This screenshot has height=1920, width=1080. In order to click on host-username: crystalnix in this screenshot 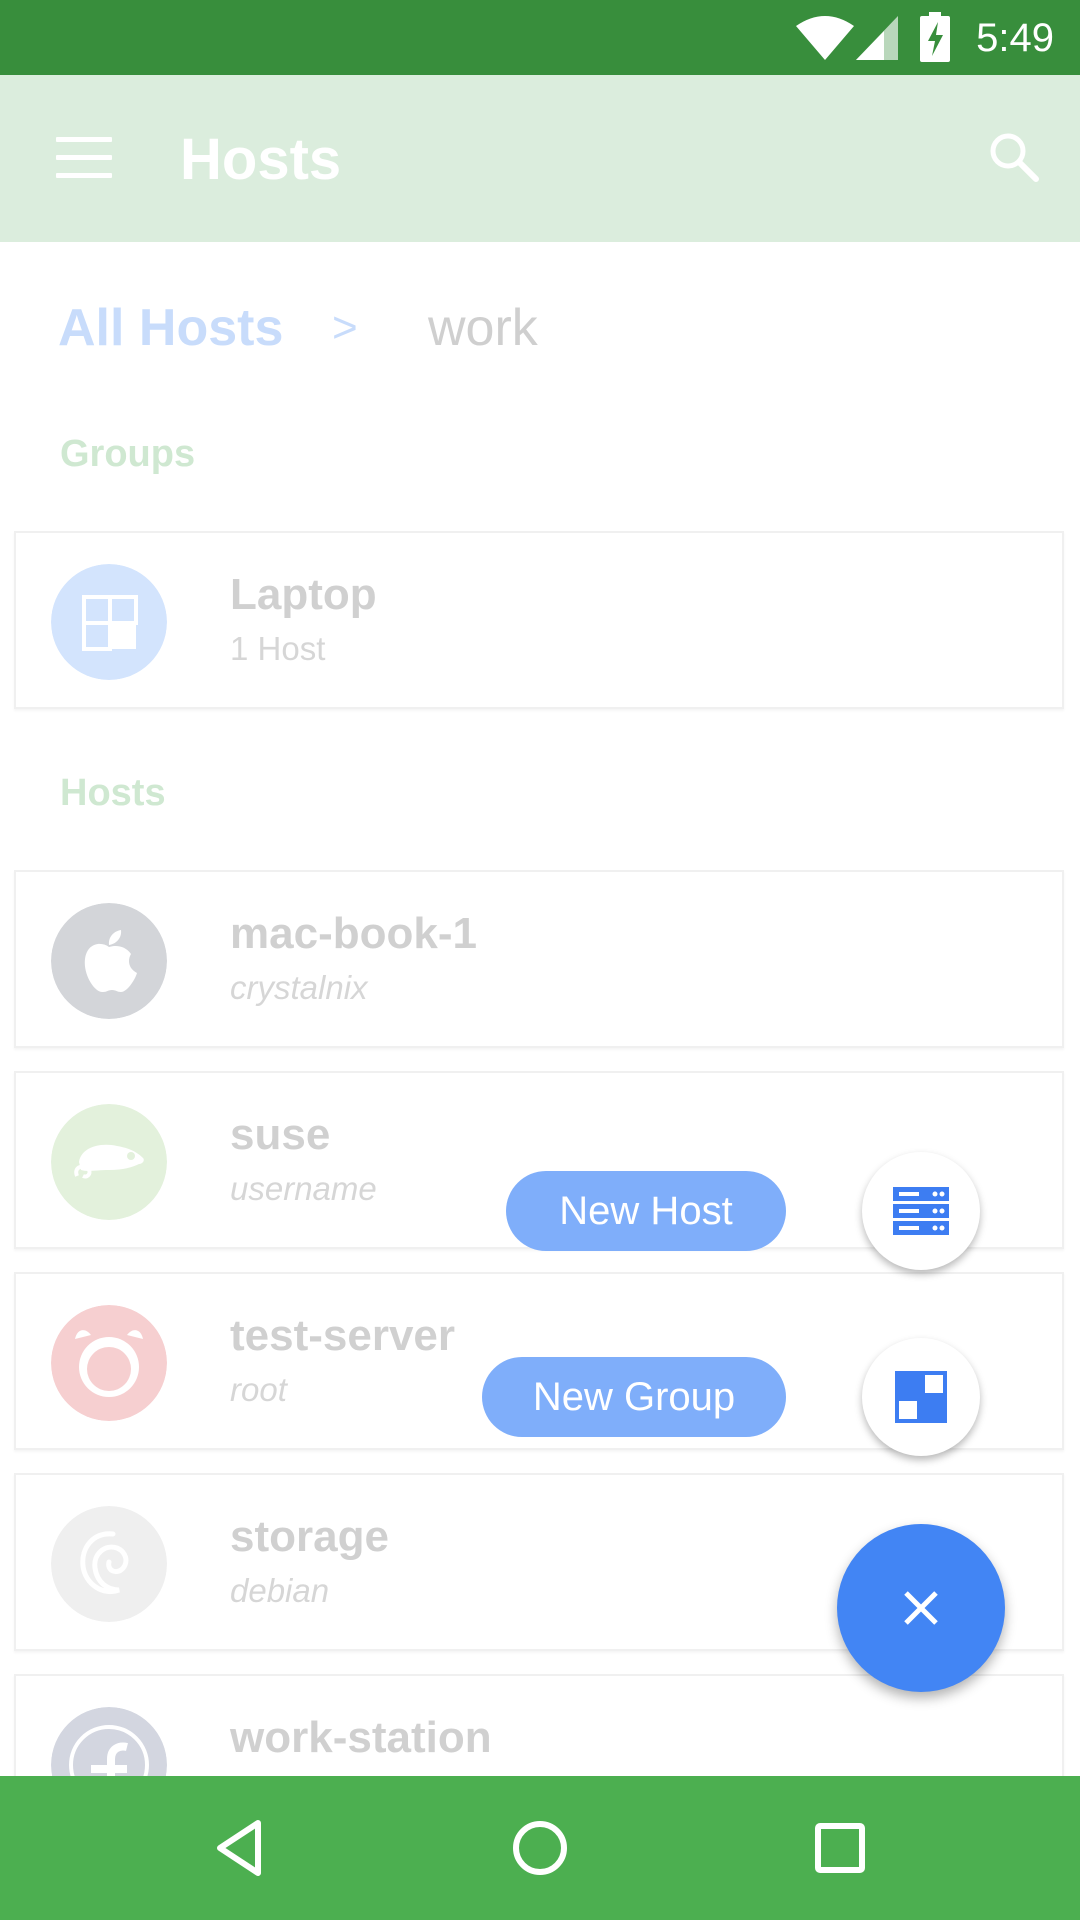, I will do `click(299, 987)`.